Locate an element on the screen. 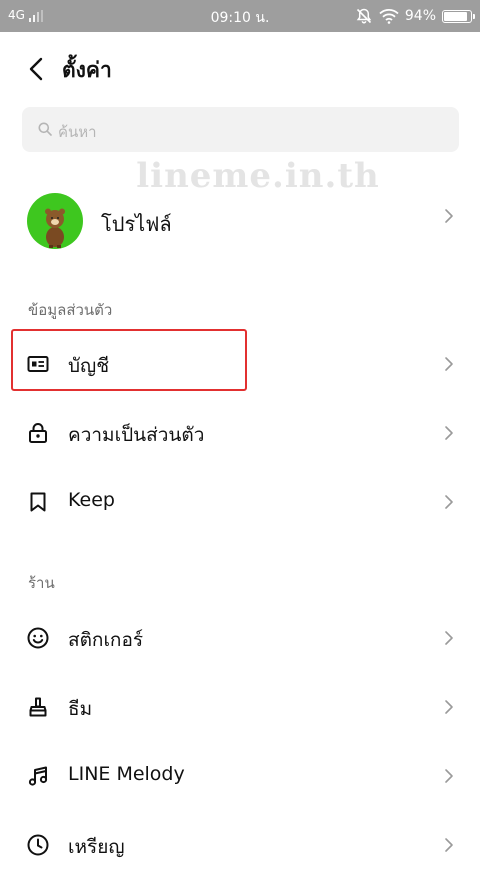 The height and width of the screenshot is (875, 480). settings-item-keep: Keep is located at coordinates (240, 502).